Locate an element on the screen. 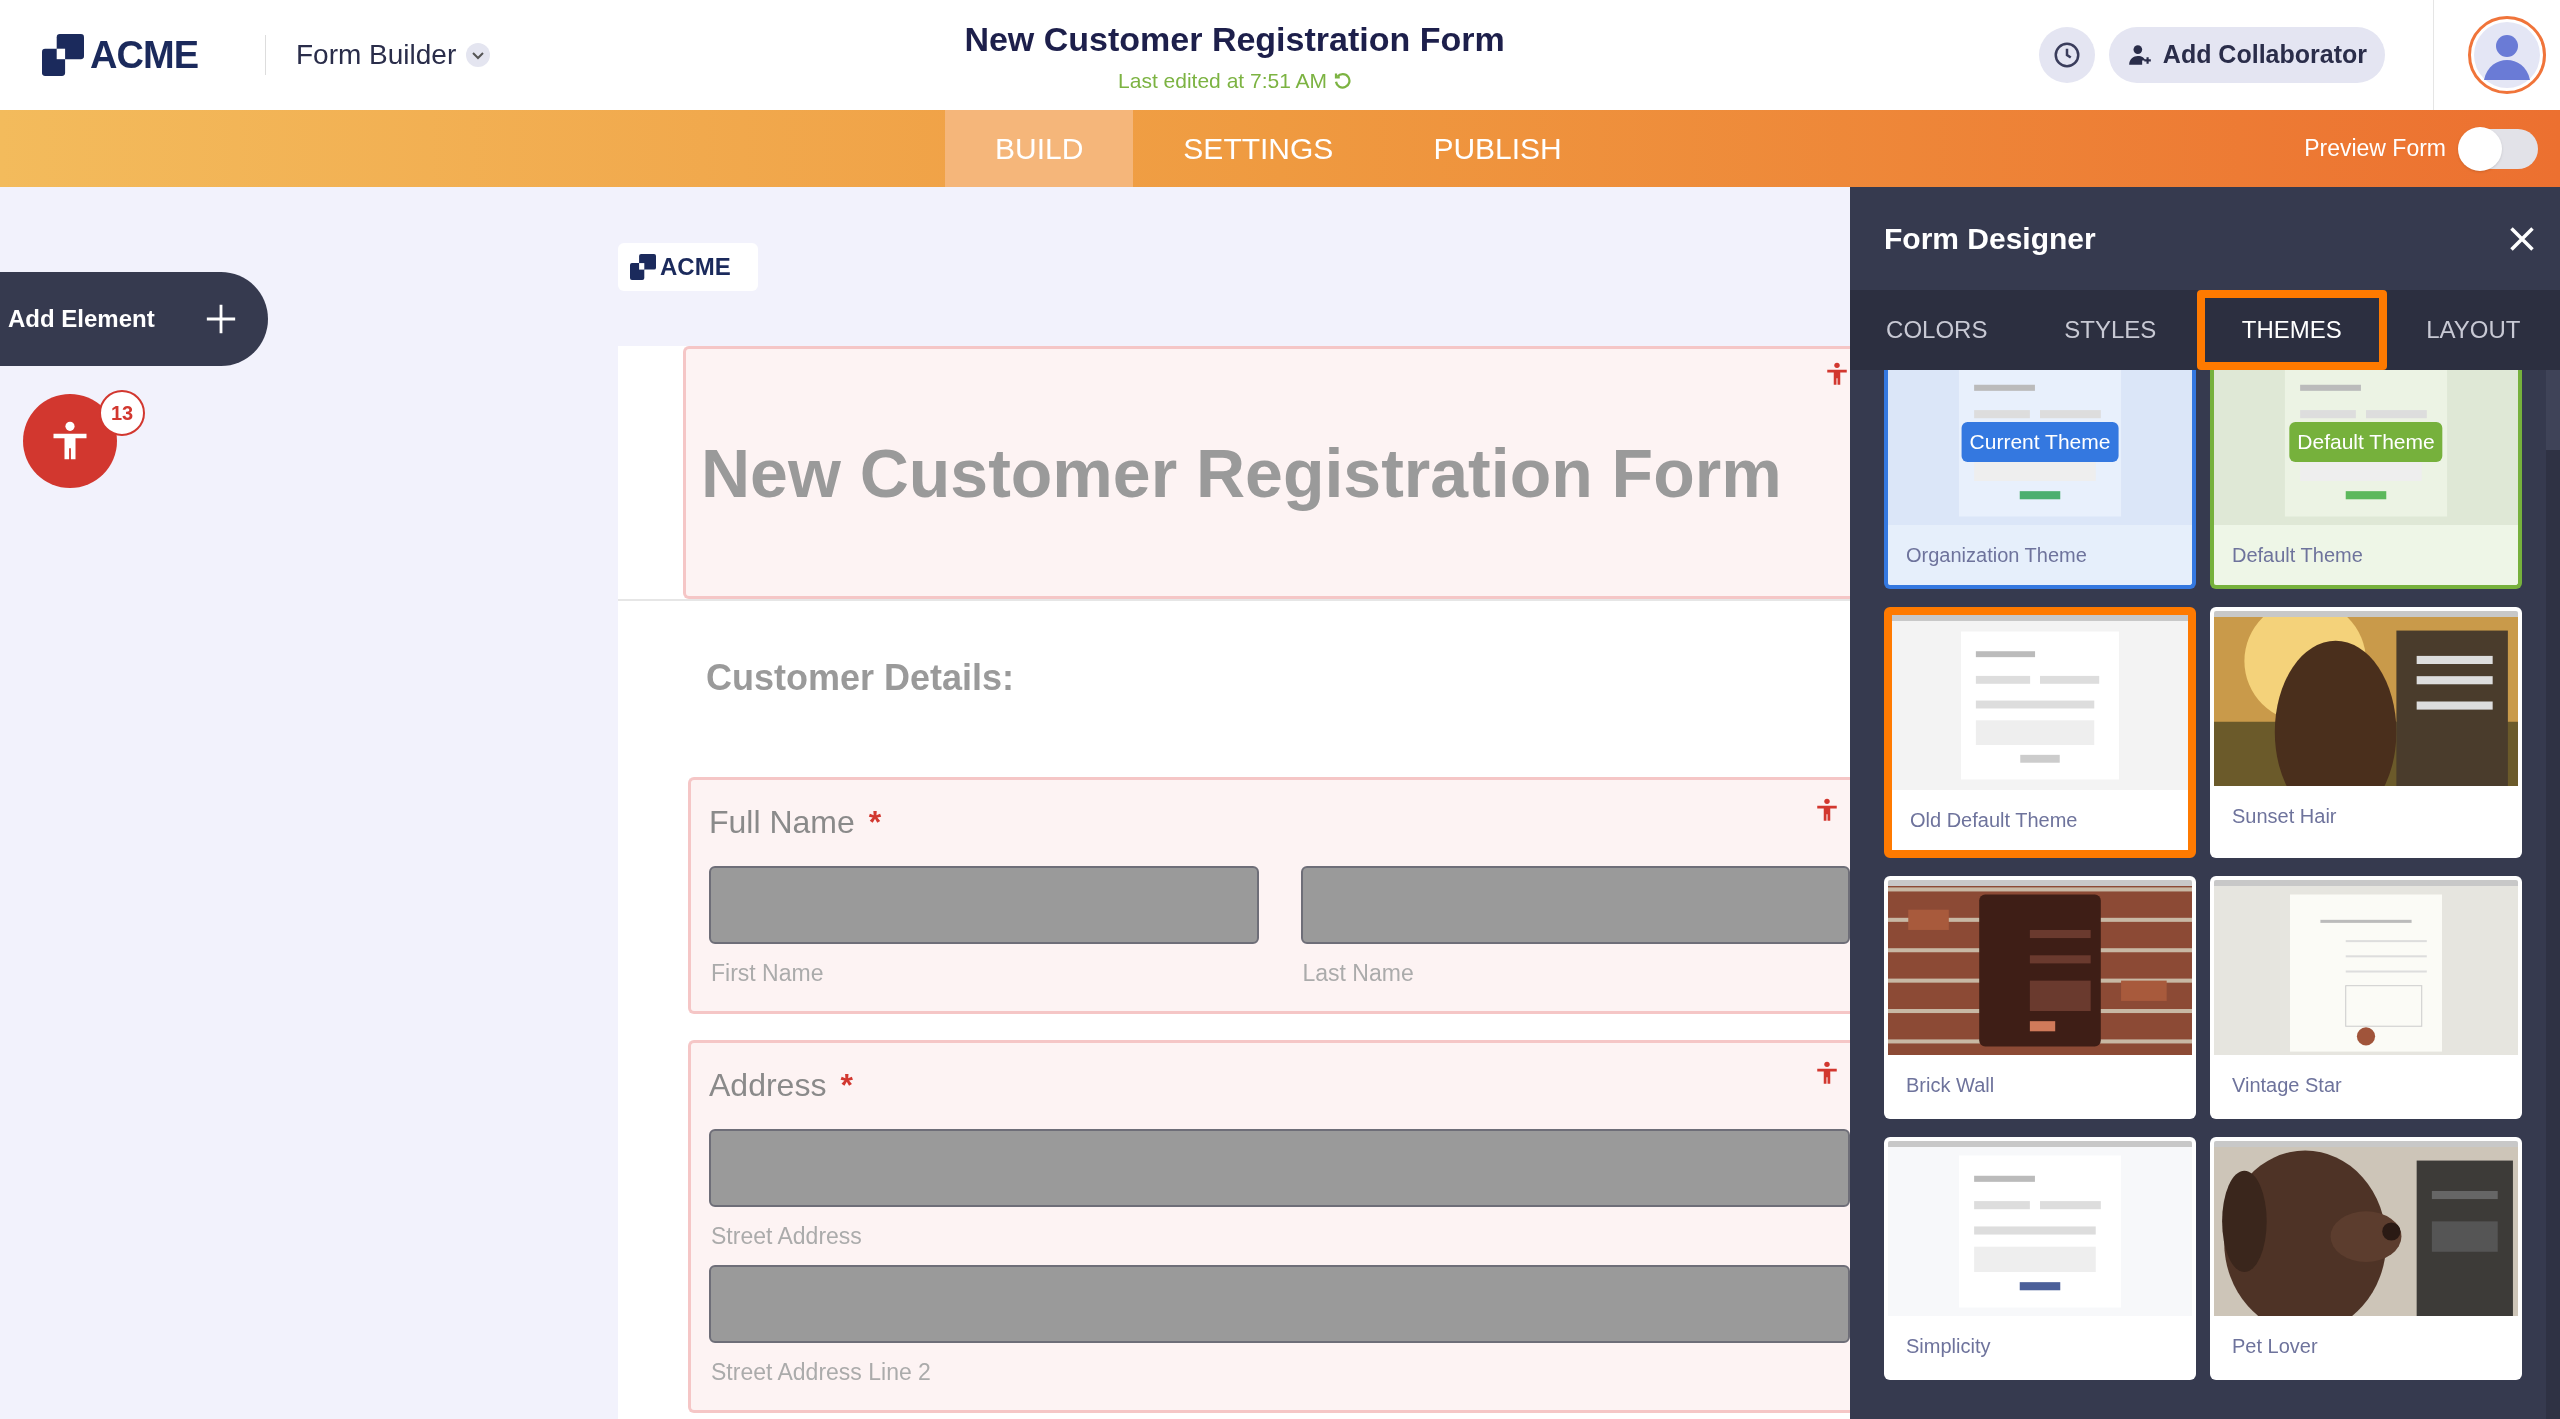 The width and height of the screenshot is (2560, 1419). theme-name: Brick Wall is located at coordinates (1950, 1085).